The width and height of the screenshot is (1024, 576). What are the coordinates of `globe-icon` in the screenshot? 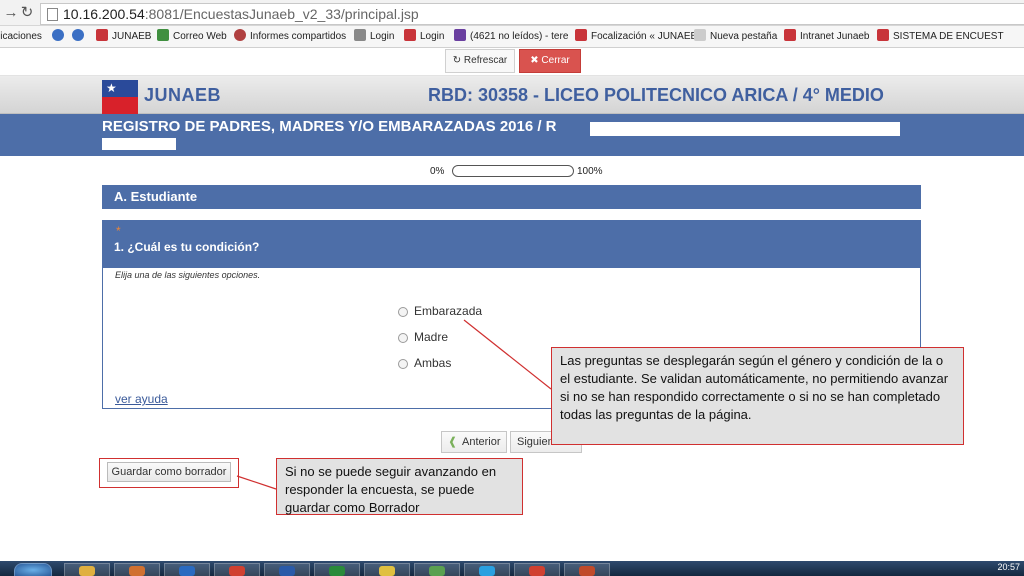 It's located at (240, 35).